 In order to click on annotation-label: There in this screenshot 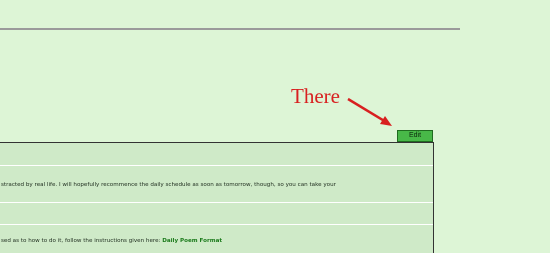, I will do `click(315, 96)`.